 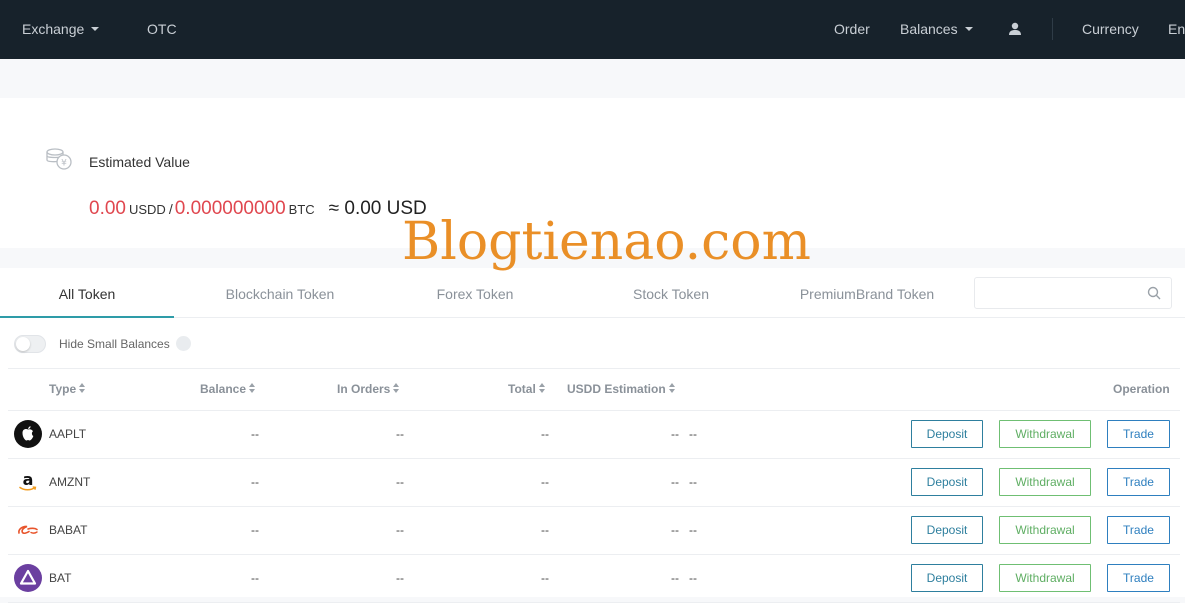 I want to click on nav-exchange-label: Exchange, so click(x=53, y=29).